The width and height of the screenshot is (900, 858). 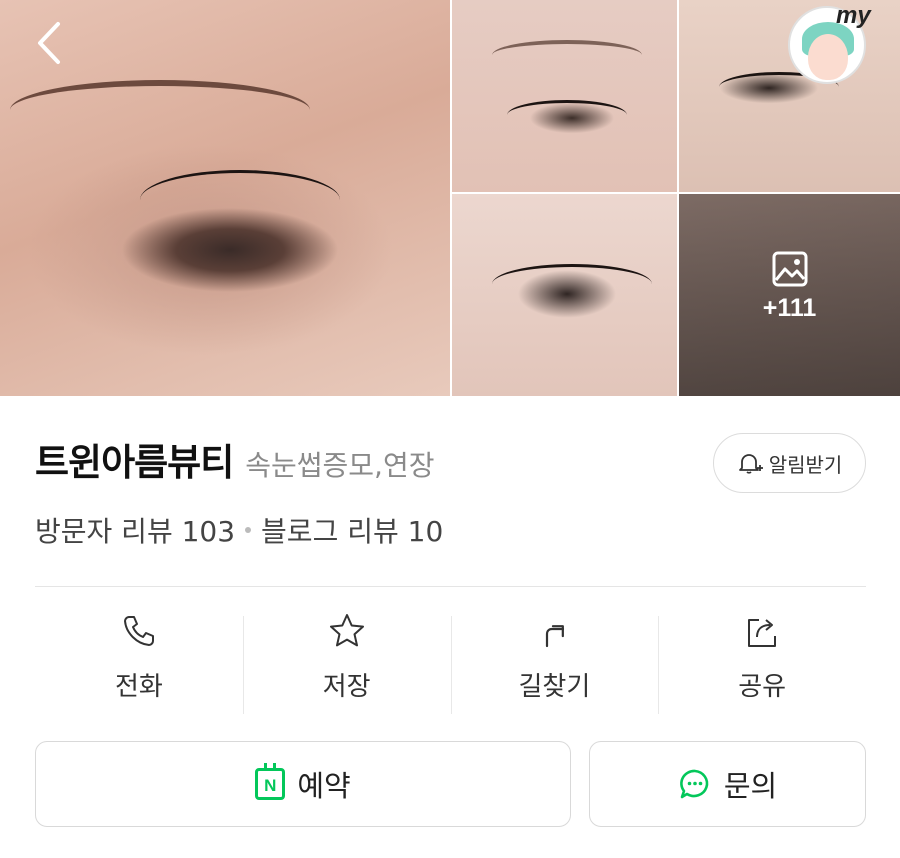 I want to click on call-label: 전화, so click(x=138, y=687).